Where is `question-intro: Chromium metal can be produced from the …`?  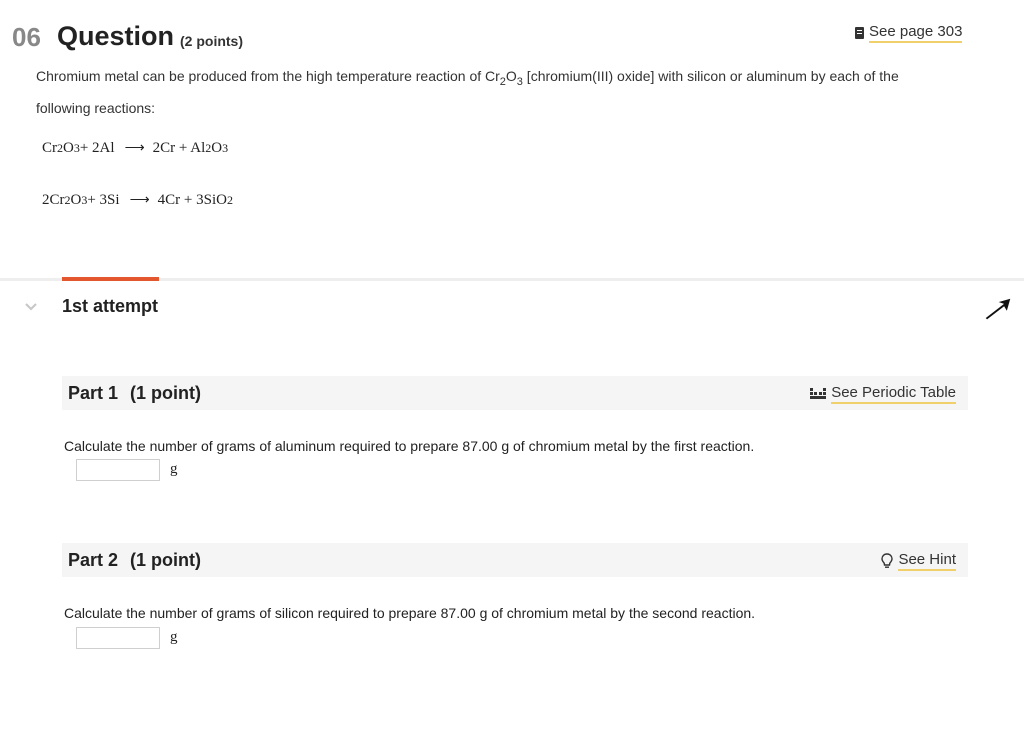 question-intro: Chromium metal can be produced from the … is located at coordinates (467, 92).